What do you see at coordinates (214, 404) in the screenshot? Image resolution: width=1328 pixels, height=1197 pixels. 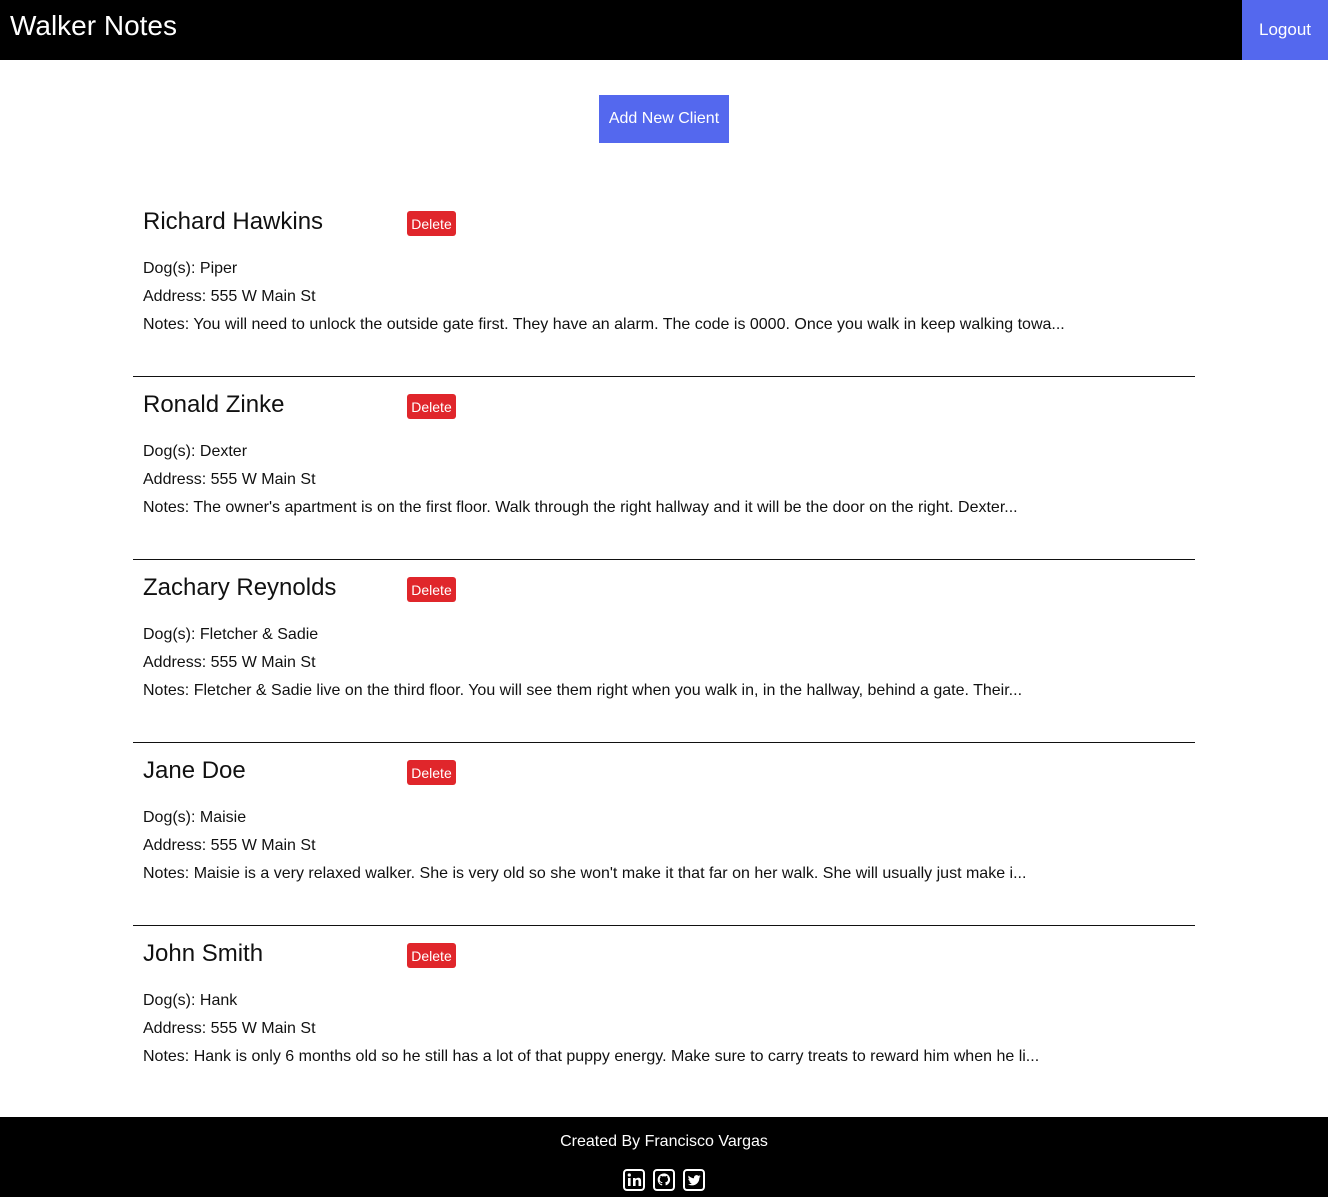 I see `client-name: Ronald Zinke` at bounding box center [214, 404].